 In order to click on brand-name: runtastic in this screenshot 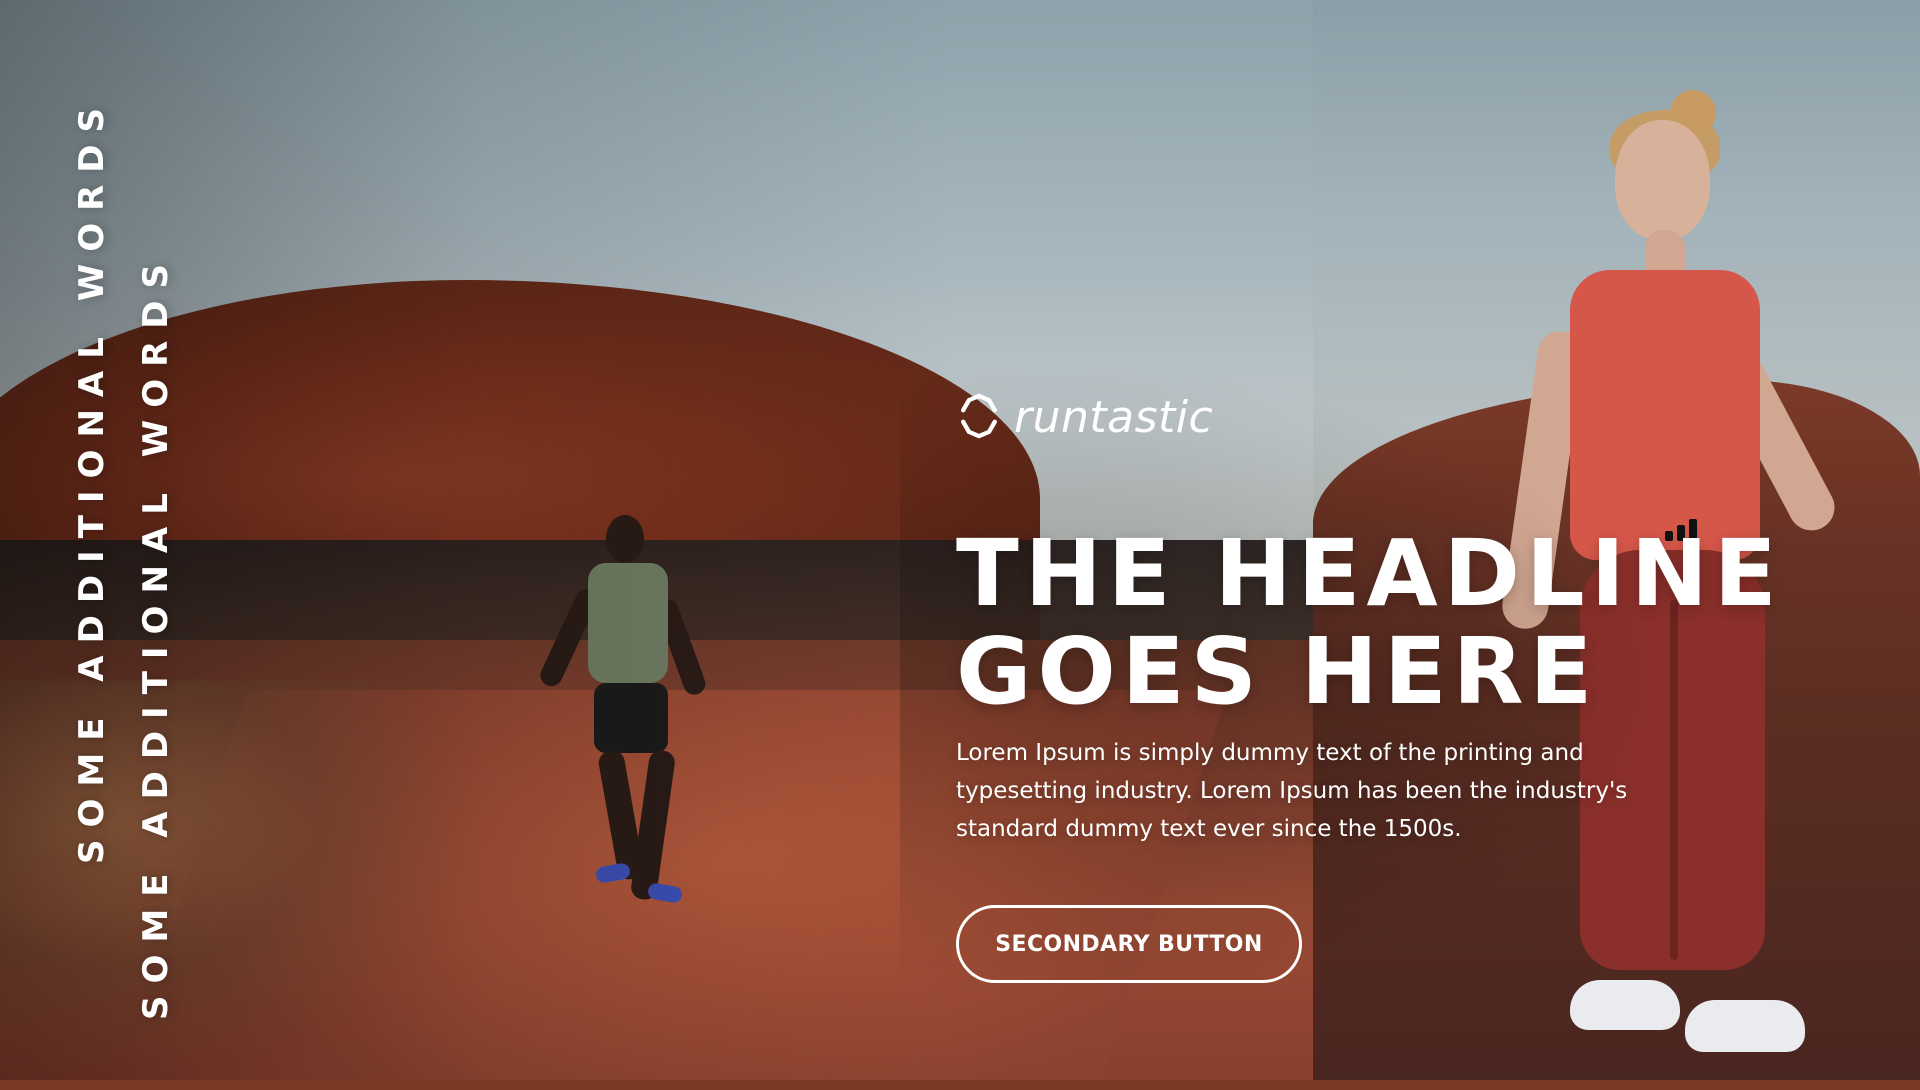, I will do `click(1114, 417)`.